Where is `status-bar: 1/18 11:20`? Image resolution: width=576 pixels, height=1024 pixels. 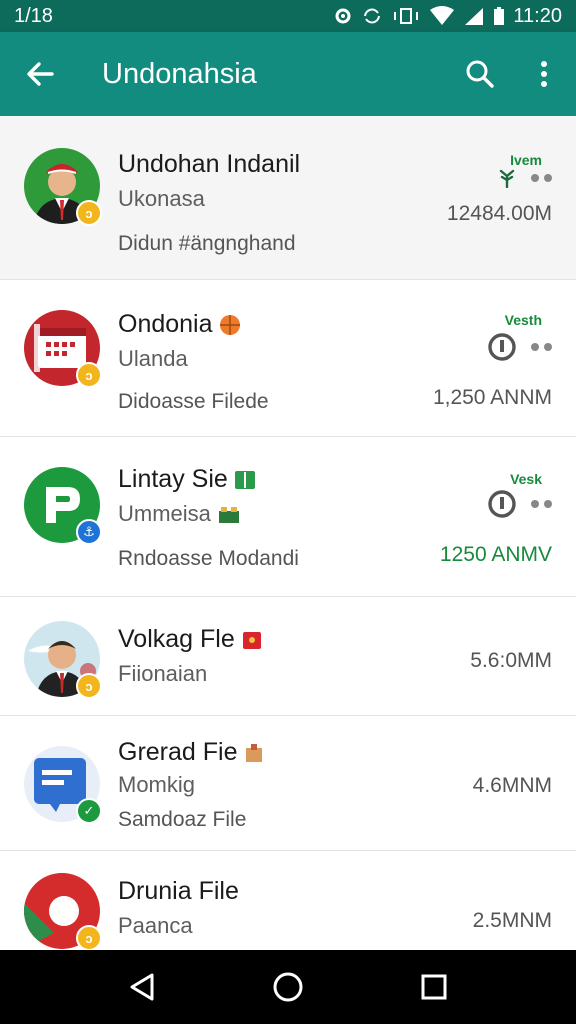 status-bar: 1/18 11:20 is located at coordinates (288, 16).